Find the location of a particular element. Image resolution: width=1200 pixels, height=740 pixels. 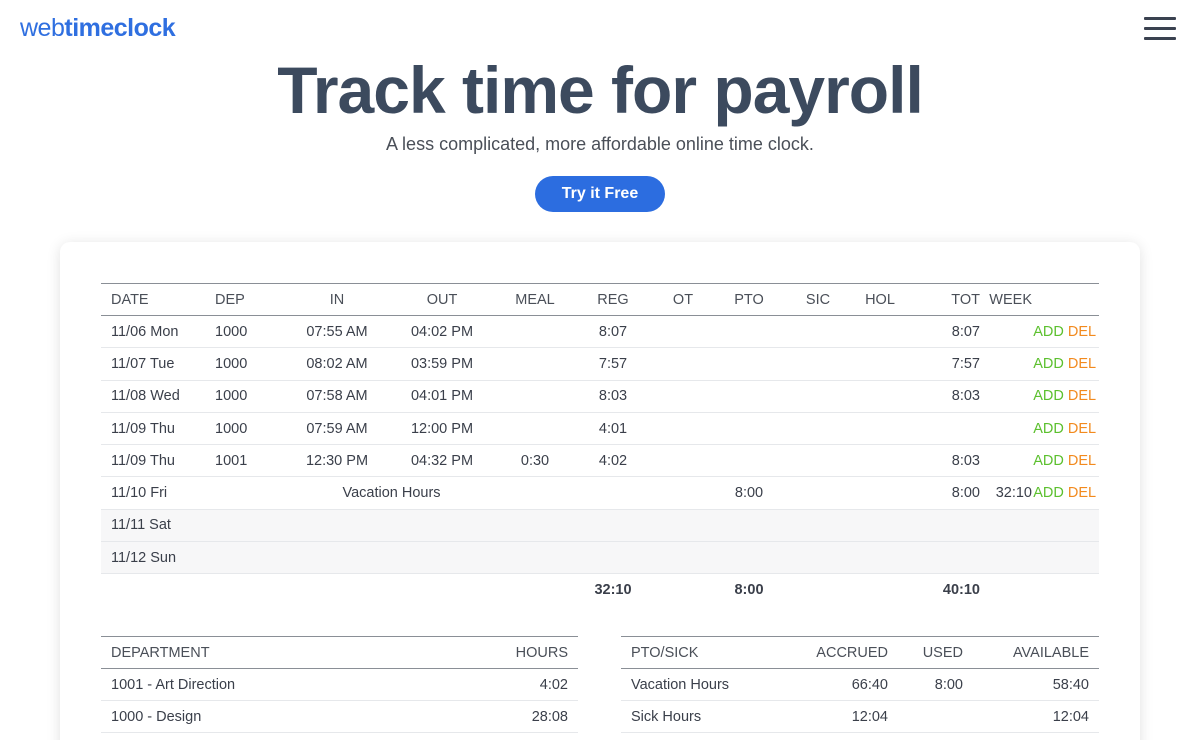

cell-out: 03:59 PM is located at coordinates (442, 363).